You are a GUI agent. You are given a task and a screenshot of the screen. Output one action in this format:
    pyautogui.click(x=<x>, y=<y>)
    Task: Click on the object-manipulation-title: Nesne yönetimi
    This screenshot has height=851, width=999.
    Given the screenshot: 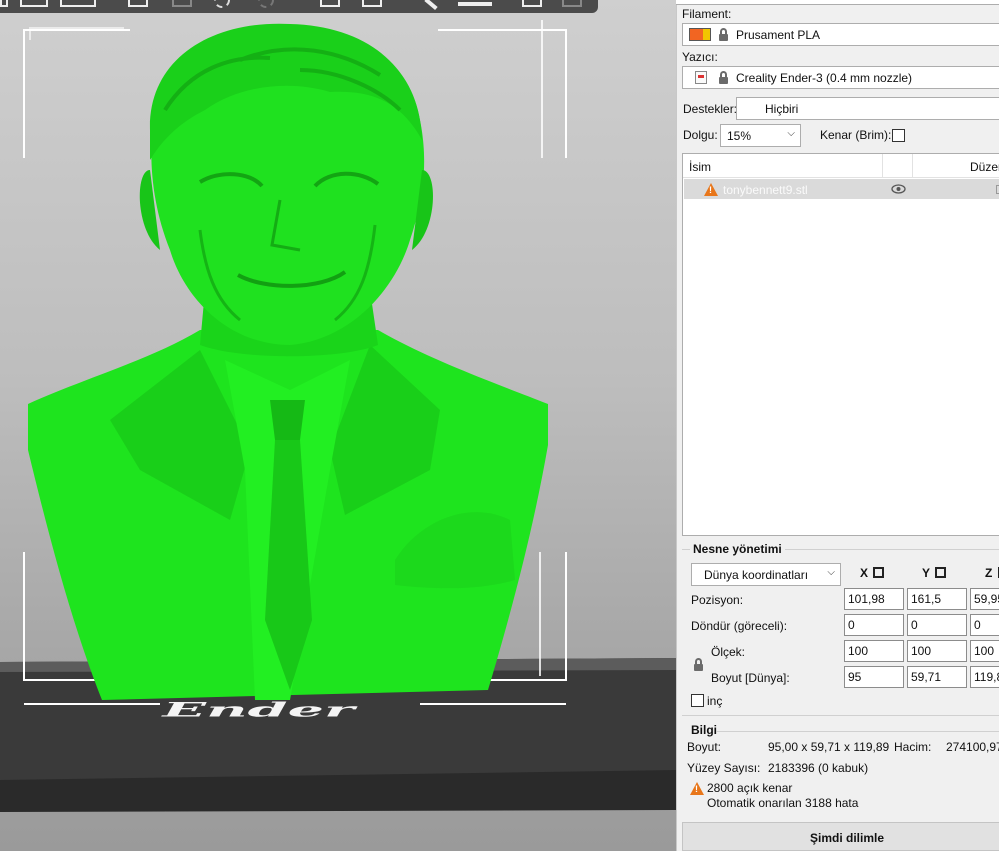 What is the action you would take?
    pyautogui.click(x=737, y=549)
    